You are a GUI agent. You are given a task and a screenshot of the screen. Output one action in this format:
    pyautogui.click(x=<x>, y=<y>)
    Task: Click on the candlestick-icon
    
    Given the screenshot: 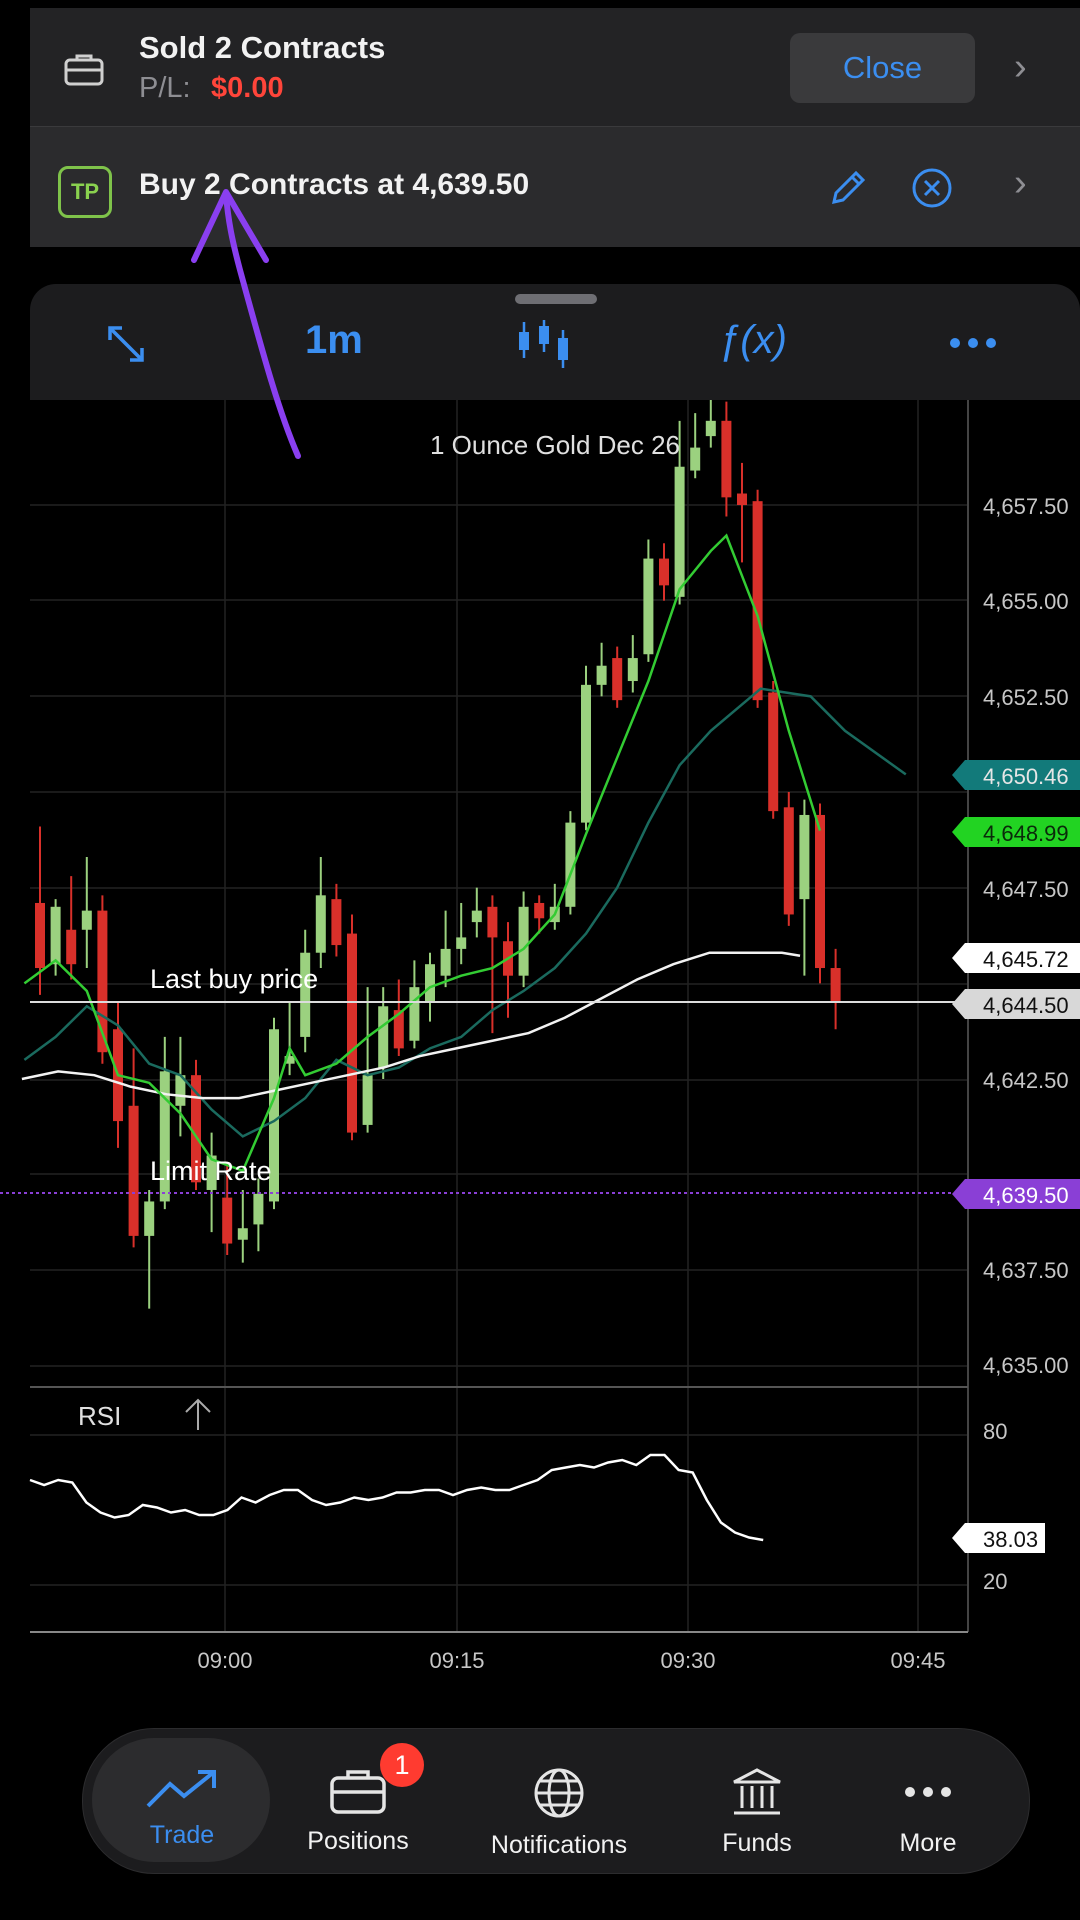 What is the action you would take?
    pyautogui.click(x=544, y=344)
    